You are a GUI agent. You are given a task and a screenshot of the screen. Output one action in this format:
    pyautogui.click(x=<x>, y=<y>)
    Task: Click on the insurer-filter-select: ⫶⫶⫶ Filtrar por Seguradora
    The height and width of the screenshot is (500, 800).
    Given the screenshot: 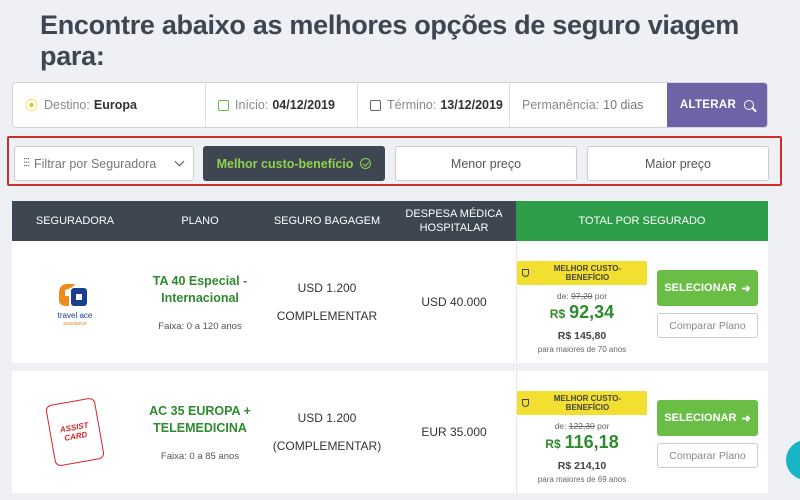 What is the action you would take?
    pyautogui.click(x=104, y=163)
    